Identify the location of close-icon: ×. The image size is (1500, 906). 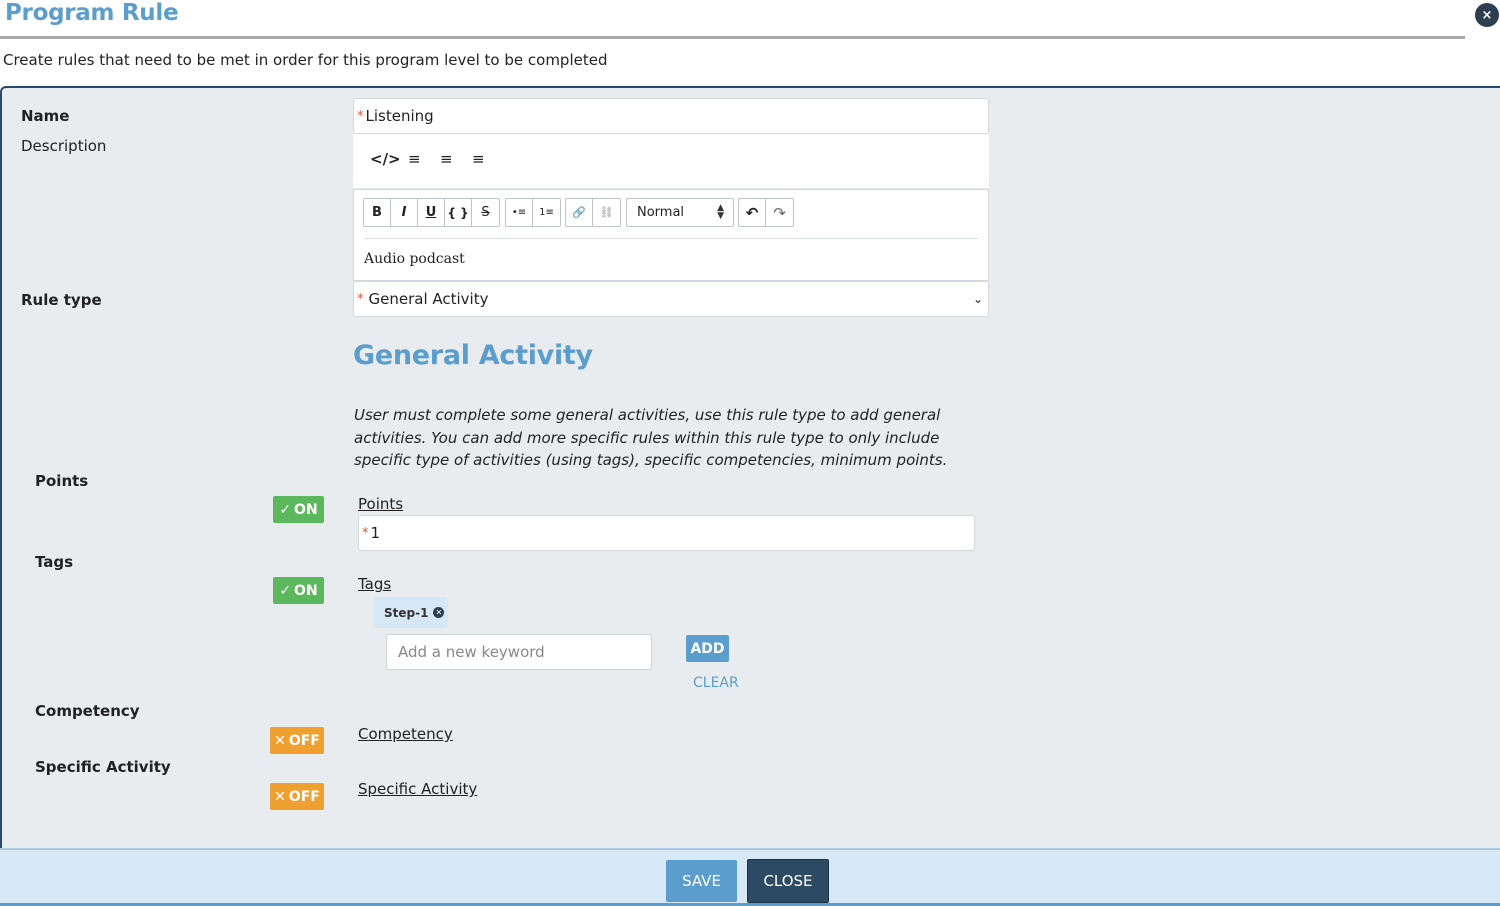
(1487, 15).